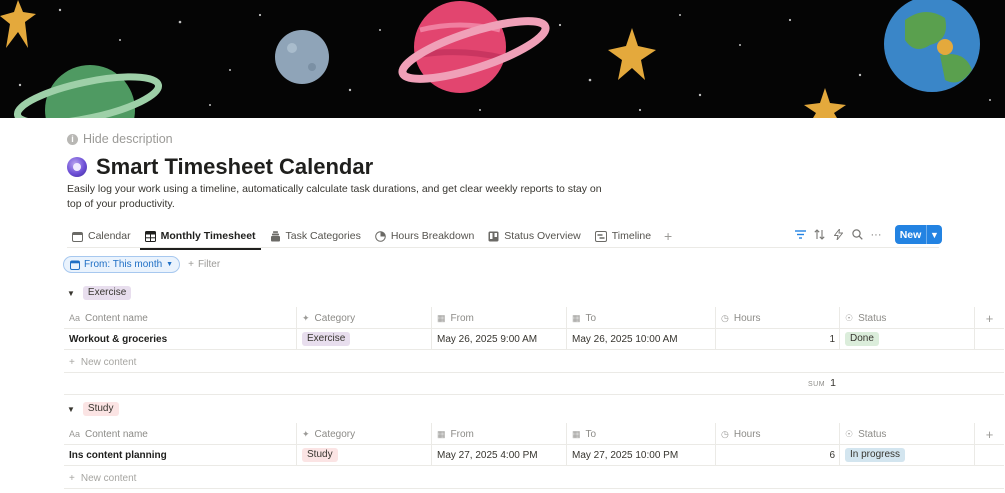 This screenshot has width=1005, height=493. I want to click on filter-icon, so click(800, 235).